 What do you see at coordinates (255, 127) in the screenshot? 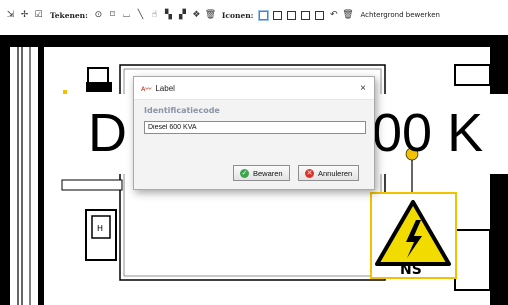
I see `identificatiecode-input` at bounding box center [255, 127].